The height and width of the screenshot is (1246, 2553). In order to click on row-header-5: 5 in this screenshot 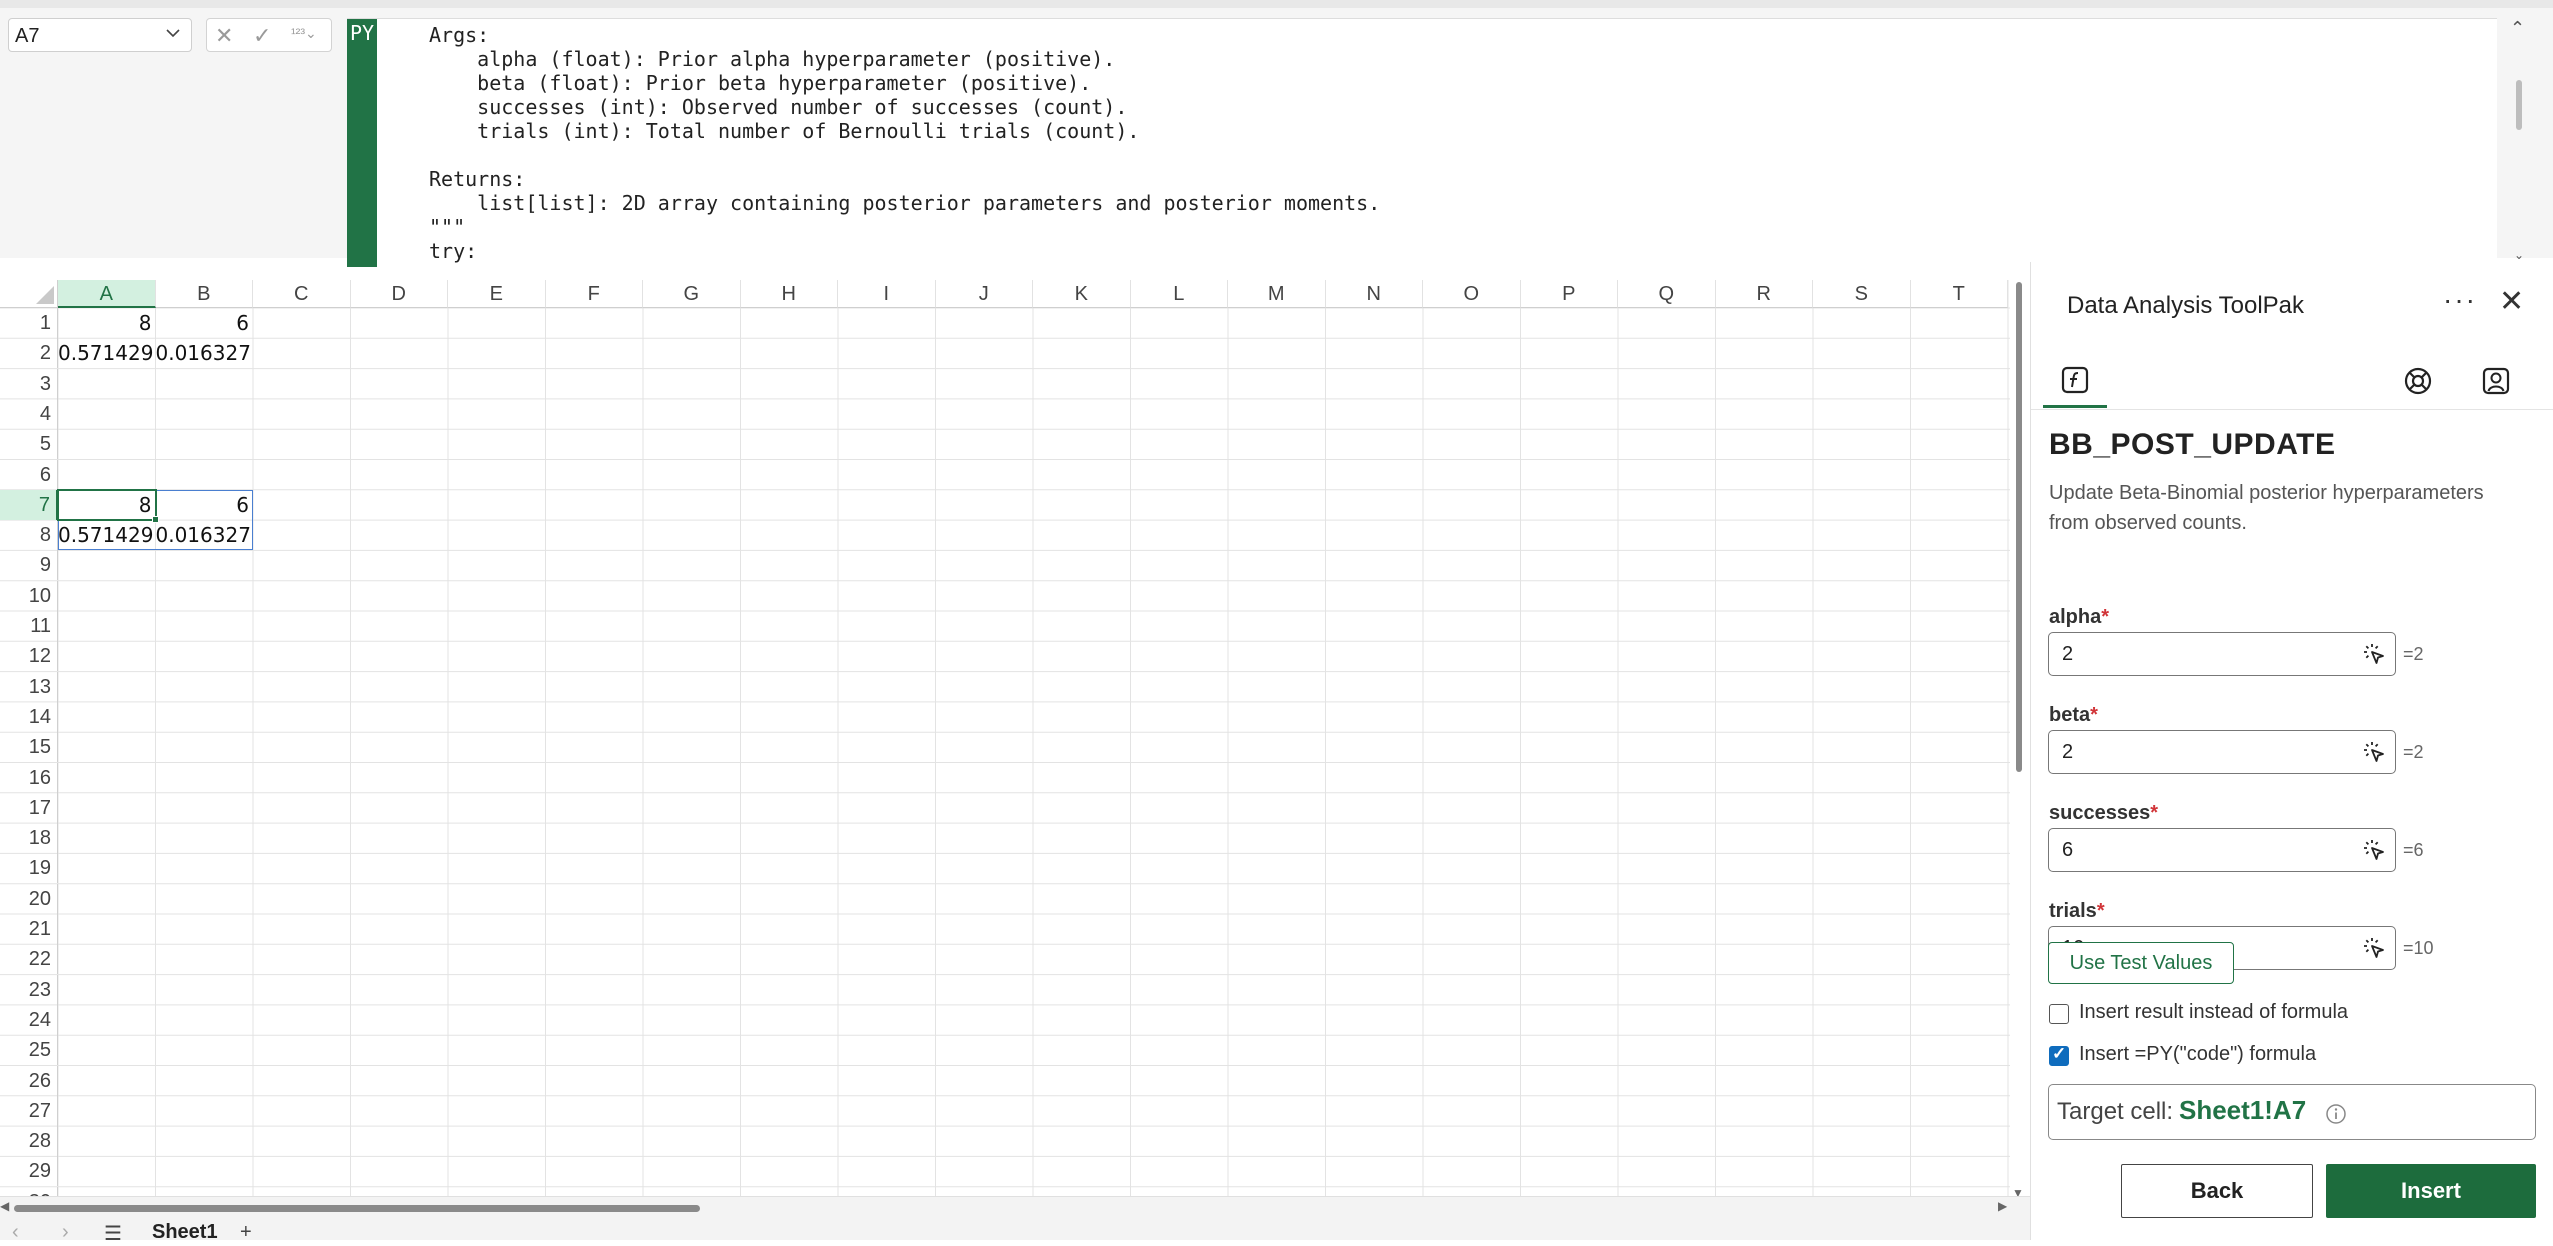, I will do `click(29, 444)`.